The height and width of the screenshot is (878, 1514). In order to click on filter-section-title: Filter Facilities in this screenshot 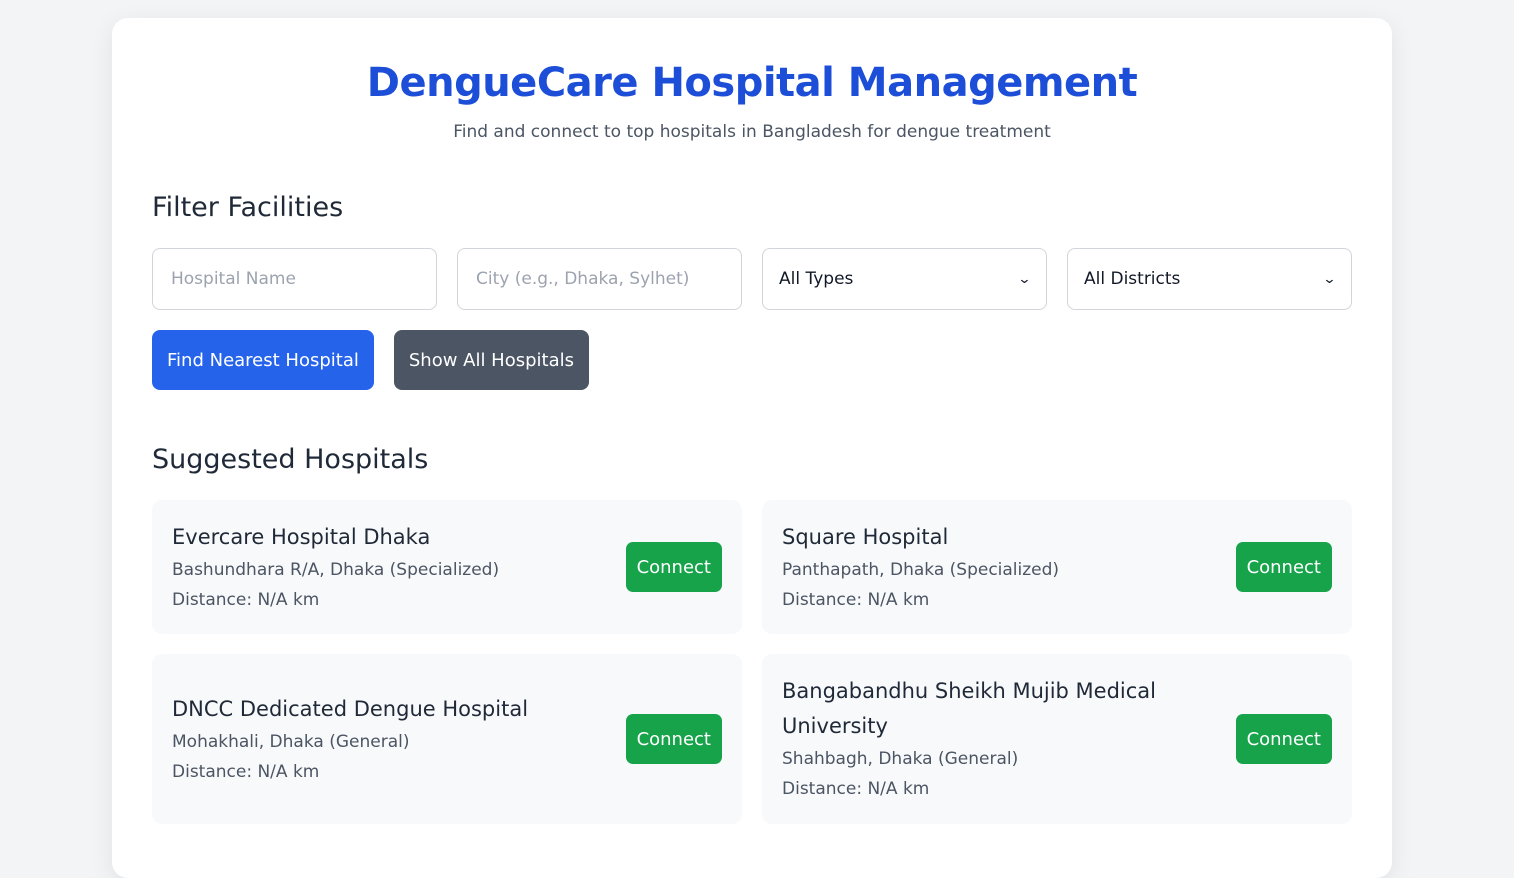, I will do `click(248, 207)`.